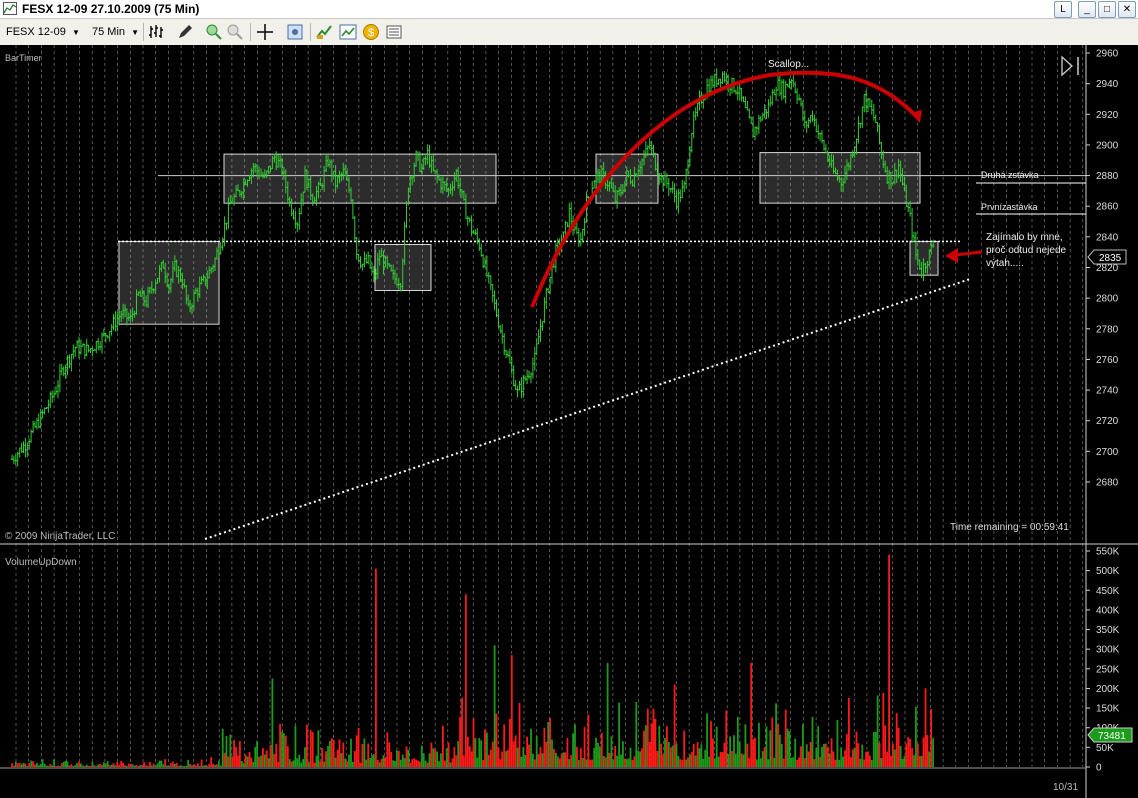 This screenshot has width=1138, height=798. What do you see at coordinates (394, 32) in the screenshot?
I see `data-box-icon` at bounding box center [394, 32].